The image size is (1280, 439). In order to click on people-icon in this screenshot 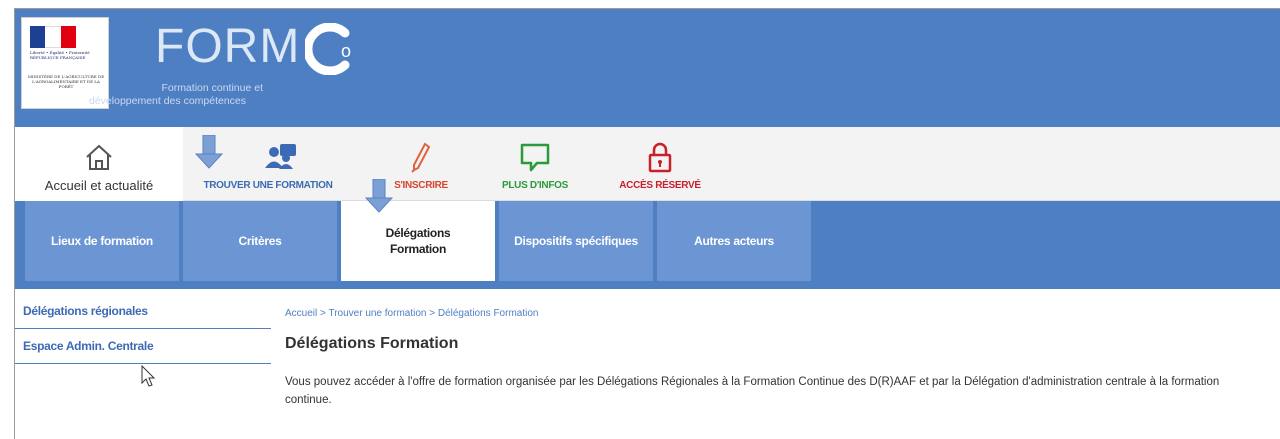, I will do `click(280, 156)`.